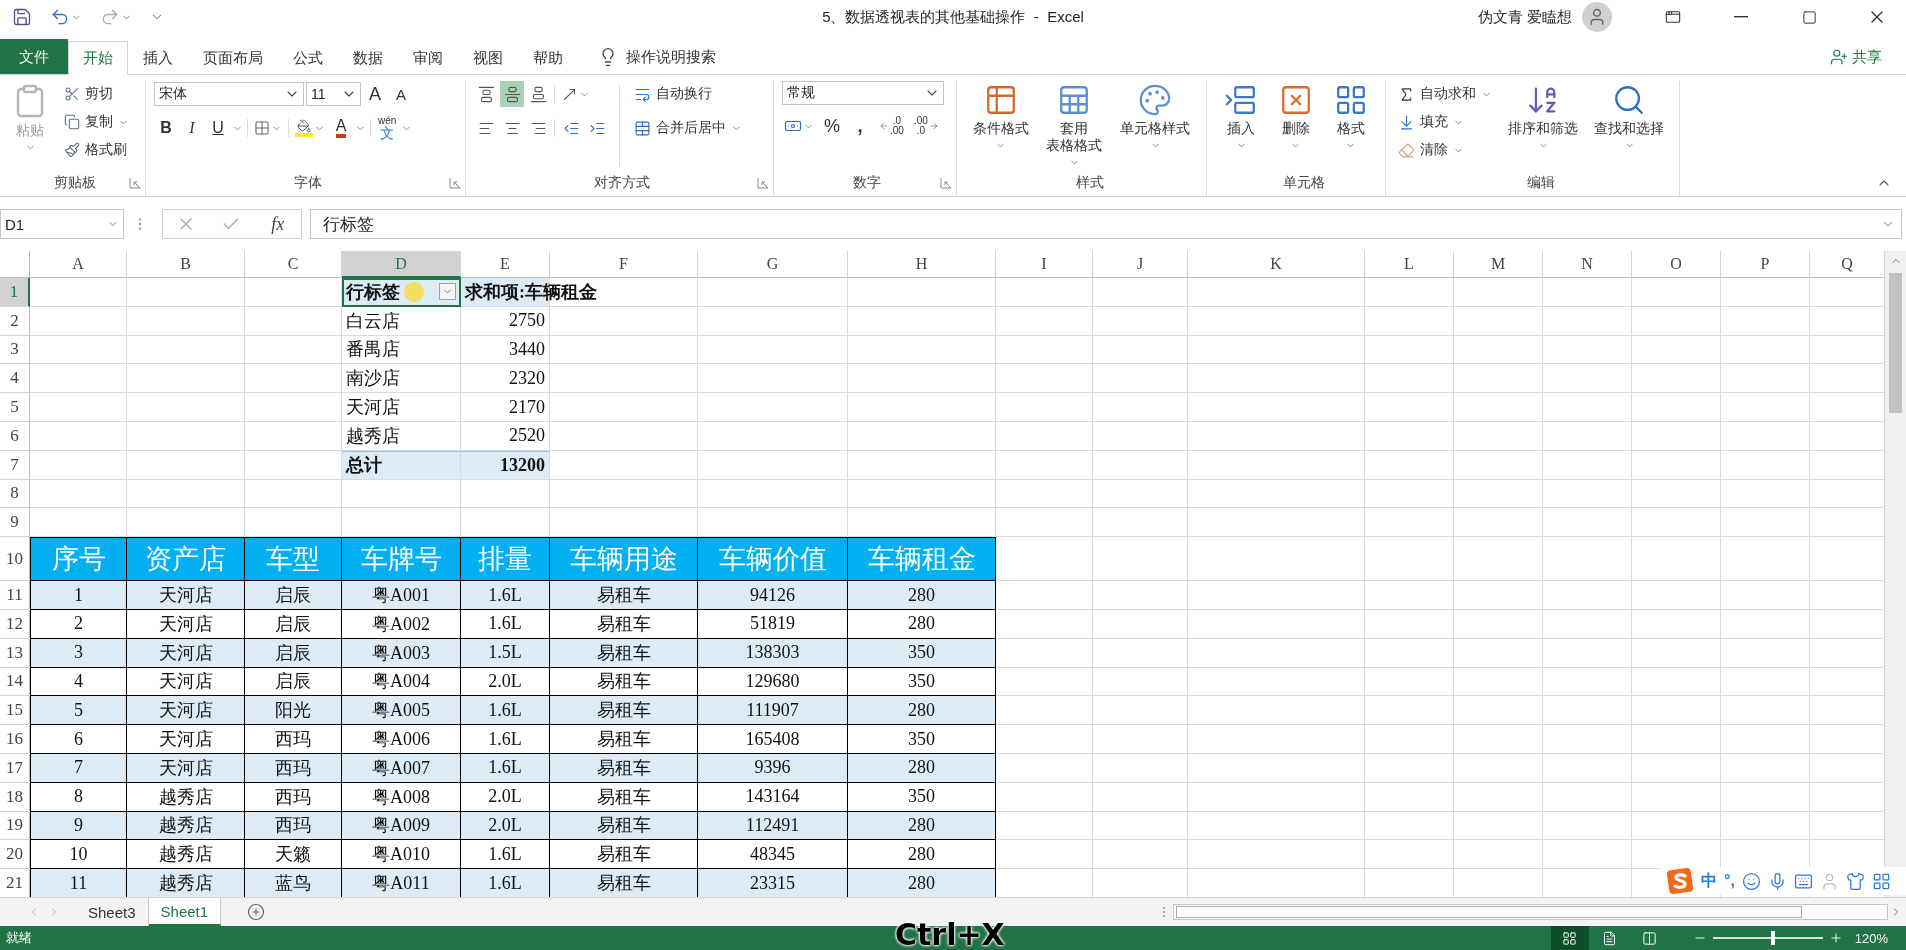  What do you see at coordinates (1241, 125) in the screenshot?
I see `cells-button: 插入` at bounding box center [1241, 125].